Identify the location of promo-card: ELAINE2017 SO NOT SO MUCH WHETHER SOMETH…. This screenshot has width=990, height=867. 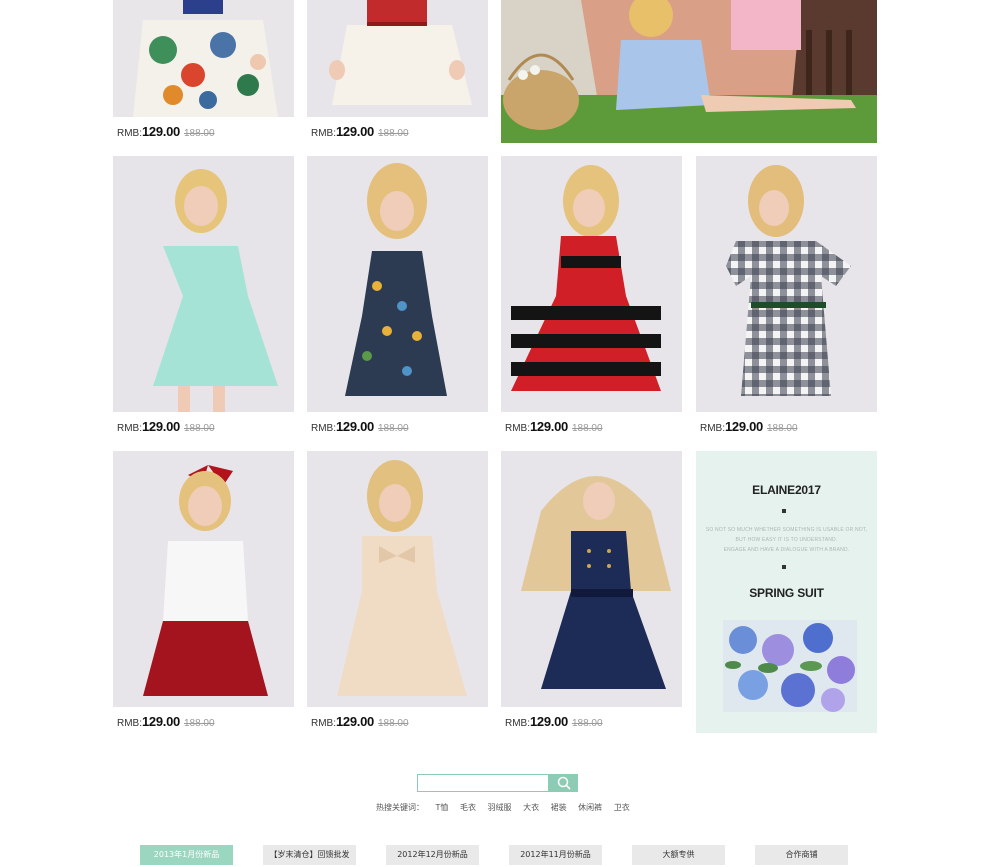
(786, 592).